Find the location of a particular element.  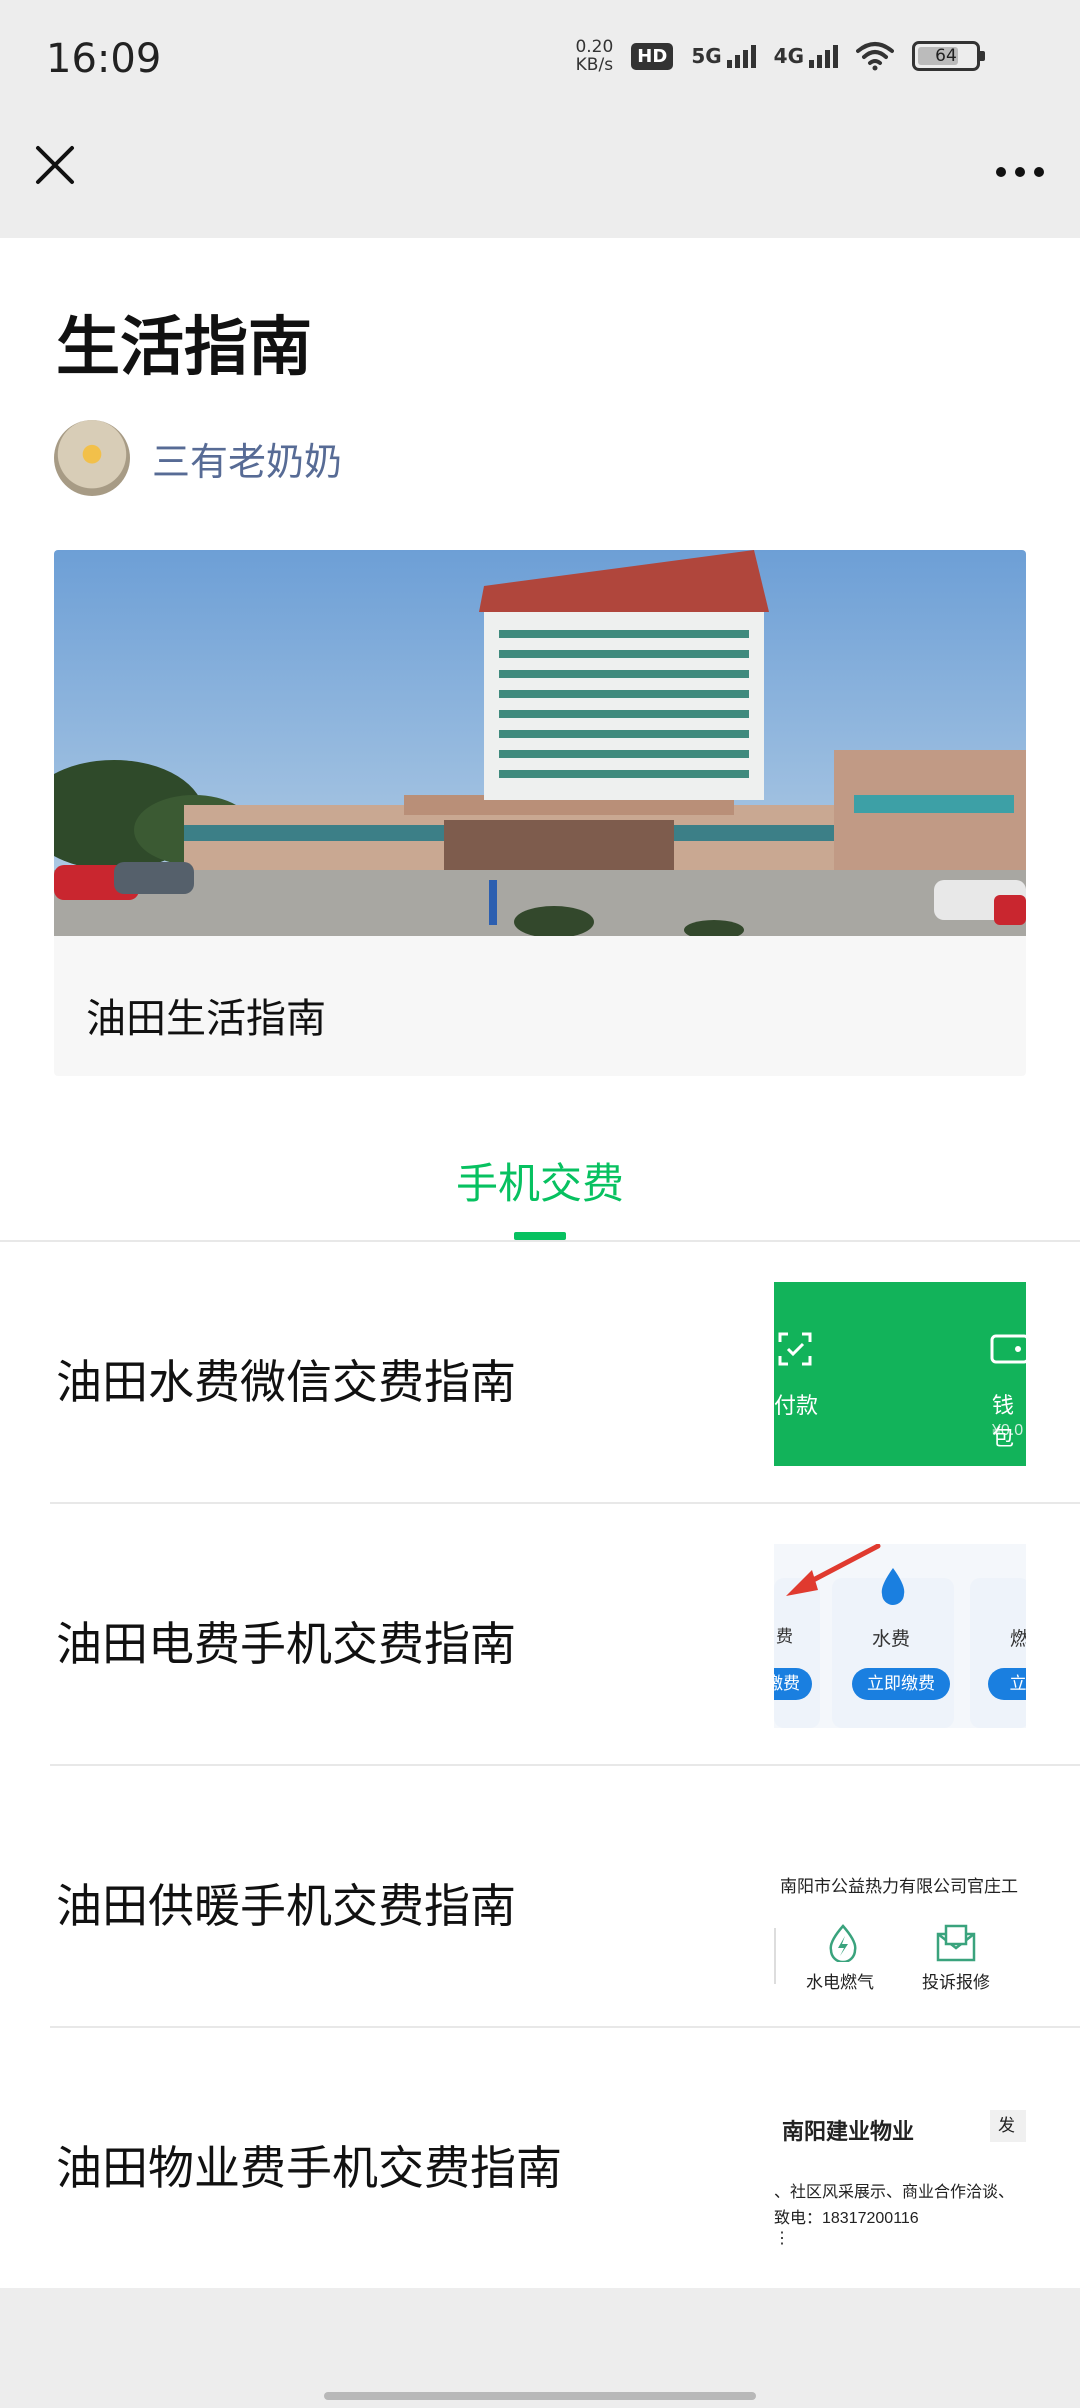

property-desc-2: 致电：18317200116 is located at coordinates (846, 2218).